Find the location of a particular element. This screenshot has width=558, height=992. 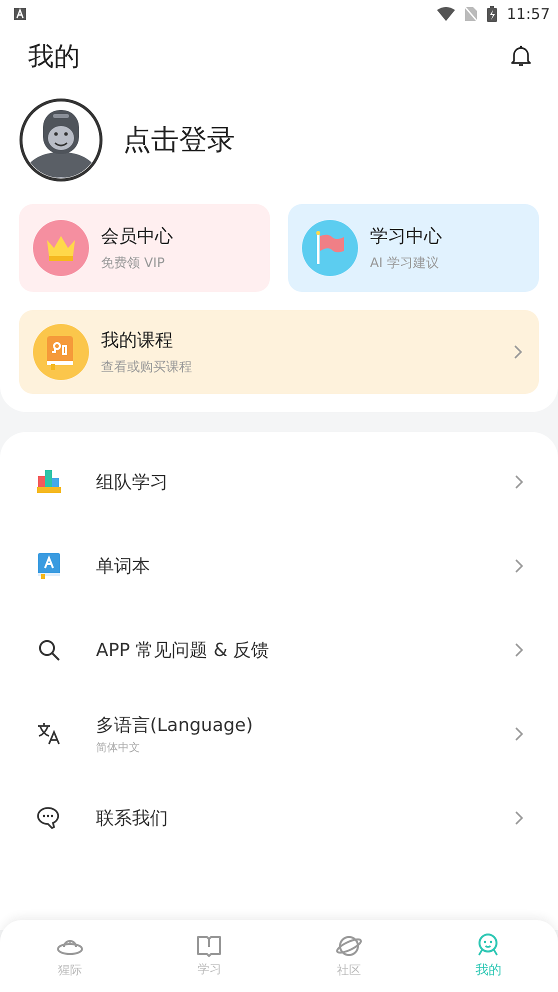

avatar-icon is located at coordinates (61, 140).